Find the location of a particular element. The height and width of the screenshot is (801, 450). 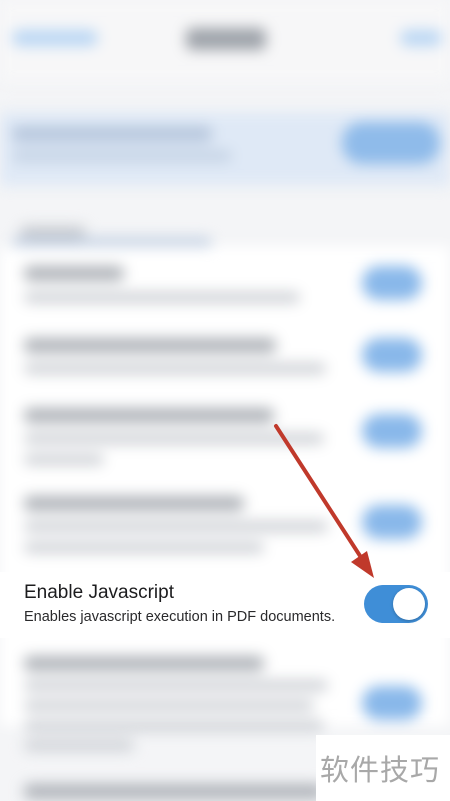

row-6-toggle is located at coordinates (392, 703).